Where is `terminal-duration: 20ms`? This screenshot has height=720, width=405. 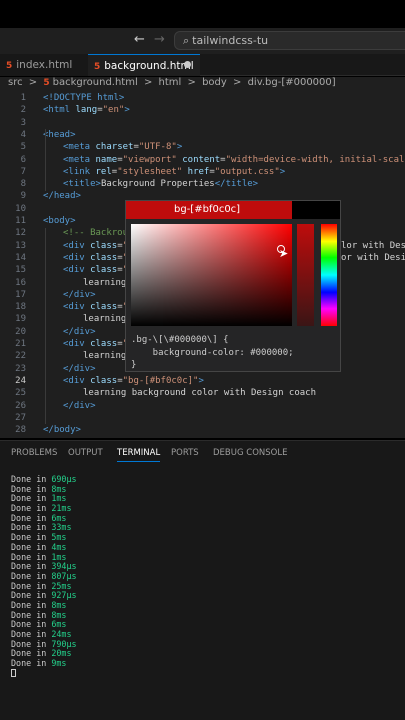
terminal-duration: 20ms is located at coordinates (61, 653).